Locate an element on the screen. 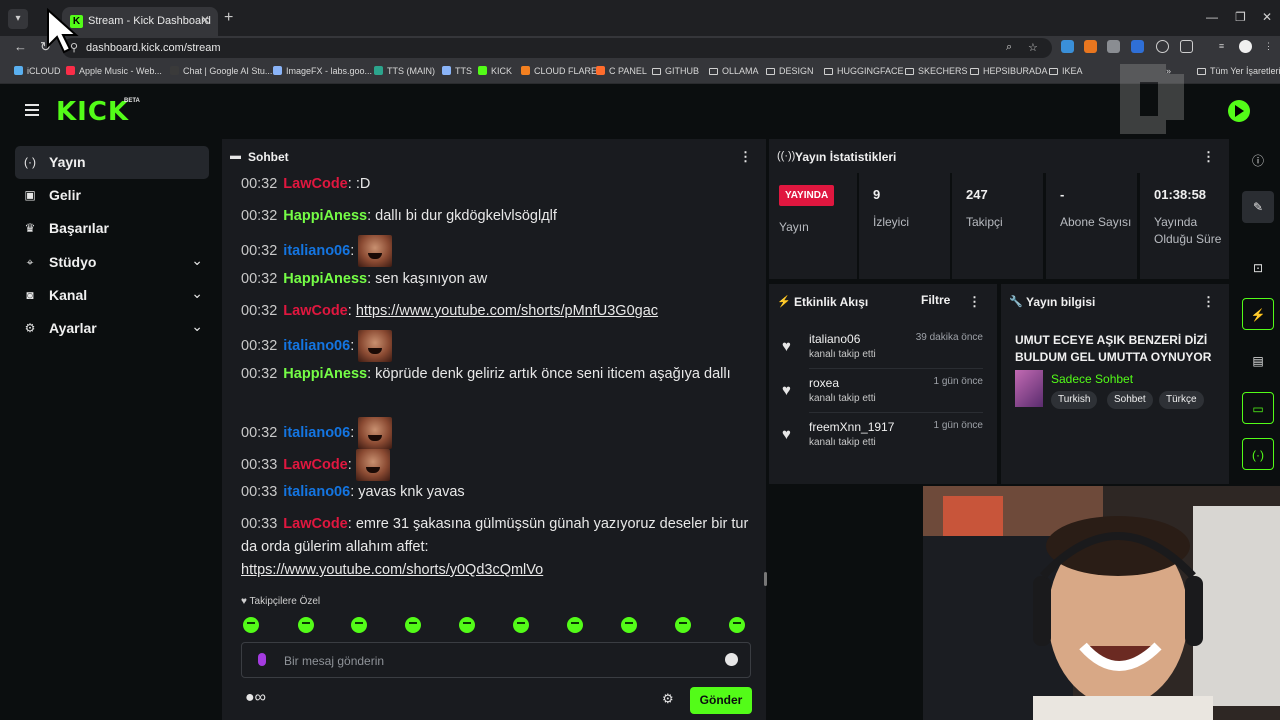 The height and width of the screenshot is (720, 1280). sidebar-item-stüdyo: ⌖ Stüdyo ⌄ is located at coordinates (112, 262).